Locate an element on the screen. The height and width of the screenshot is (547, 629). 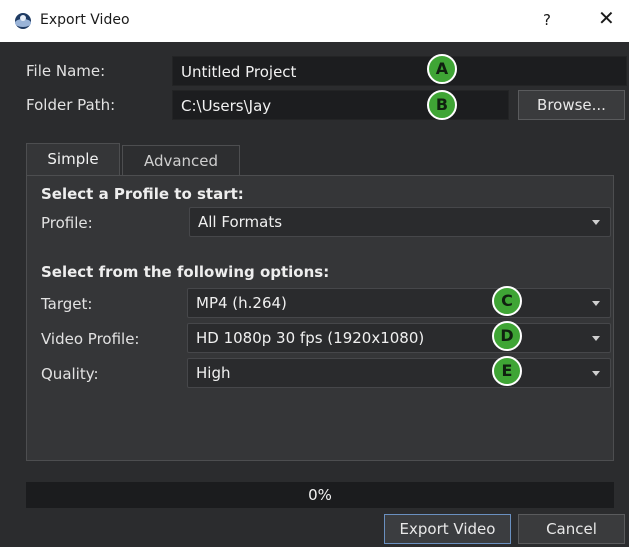
target-label: Target: is located at coordinates (67, 304).